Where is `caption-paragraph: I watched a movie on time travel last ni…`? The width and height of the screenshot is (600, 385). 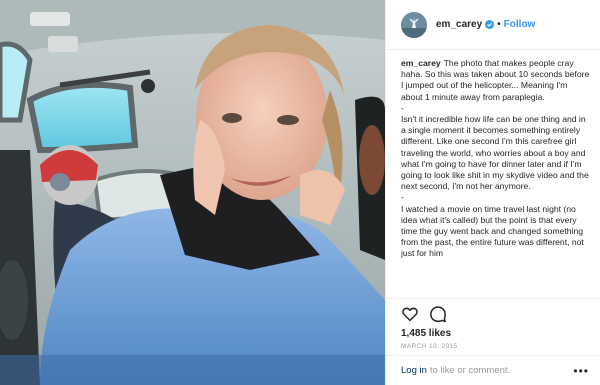
caption-paragraph: I watched a movie on time travel last ni… is located at coordinates (492, 231).